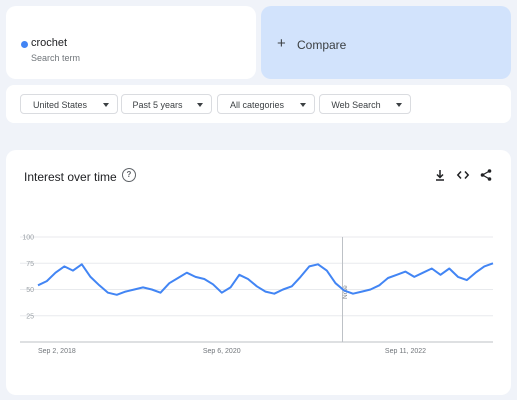  Describe the element at coordinates (30, 264) in the screenshot. I see `y-tick-label: 75` at that location.